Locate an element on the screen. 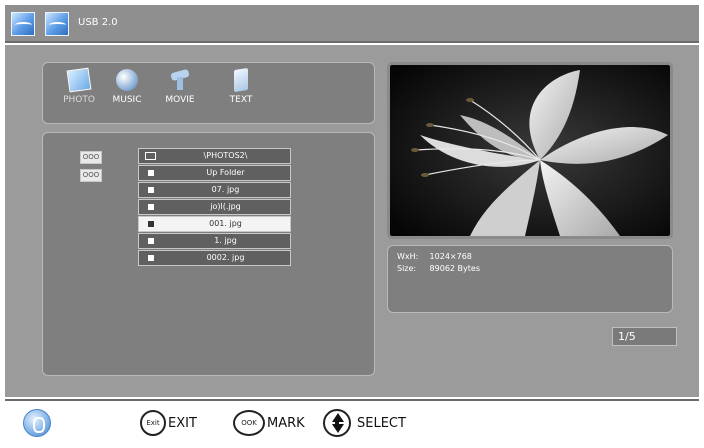 The height and width of the screenshot is (448, 704). exit-hint: Exit EXIT is located at coordinates (168, 423).